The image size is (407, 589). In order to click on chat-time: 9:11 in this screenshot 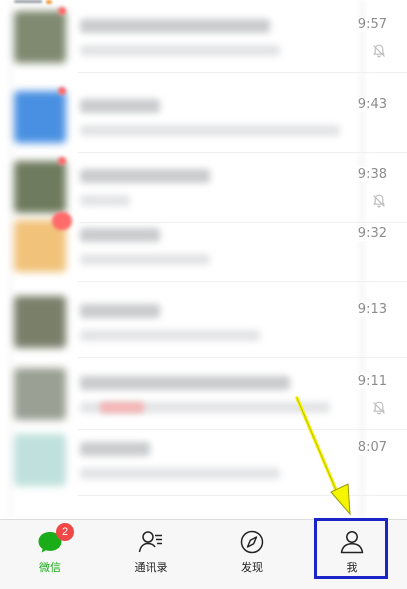, I will do `click(372, 381)`.